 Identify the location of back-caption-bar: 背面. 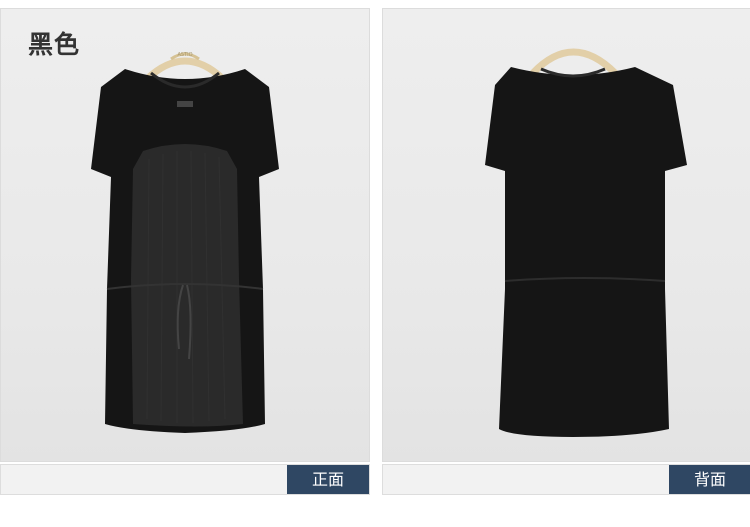
(566, 479).